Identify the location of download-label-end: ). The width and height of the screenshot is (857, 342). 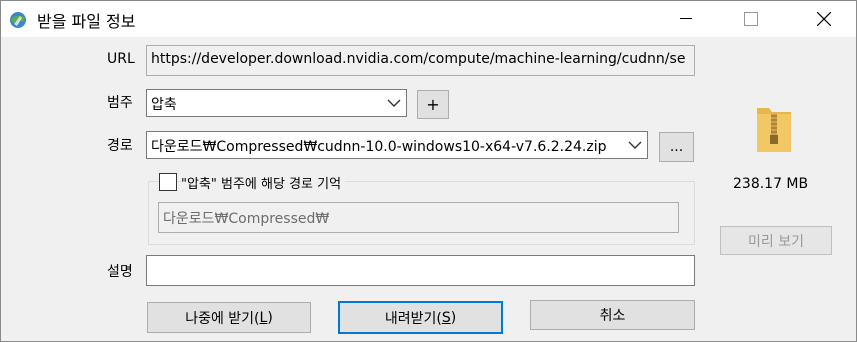
(453, 317).